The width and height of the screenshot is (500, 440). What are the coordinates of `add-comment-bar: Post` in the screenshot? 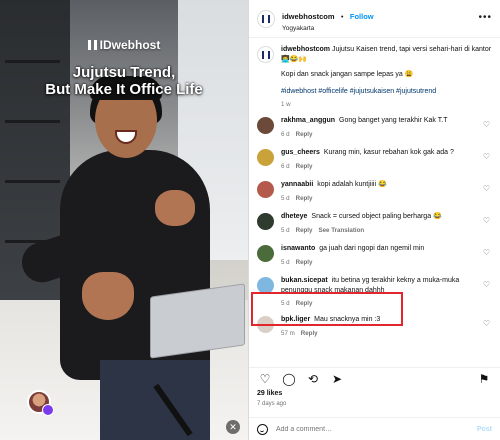 It's located at (374, 428).